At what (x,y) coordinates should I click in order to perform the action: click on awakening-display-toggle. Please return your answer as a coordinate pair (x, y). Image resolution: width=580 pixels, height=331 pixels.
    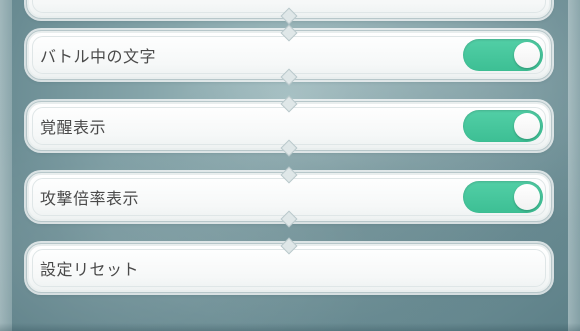
    Looking at the image, I should click on (503, 126).